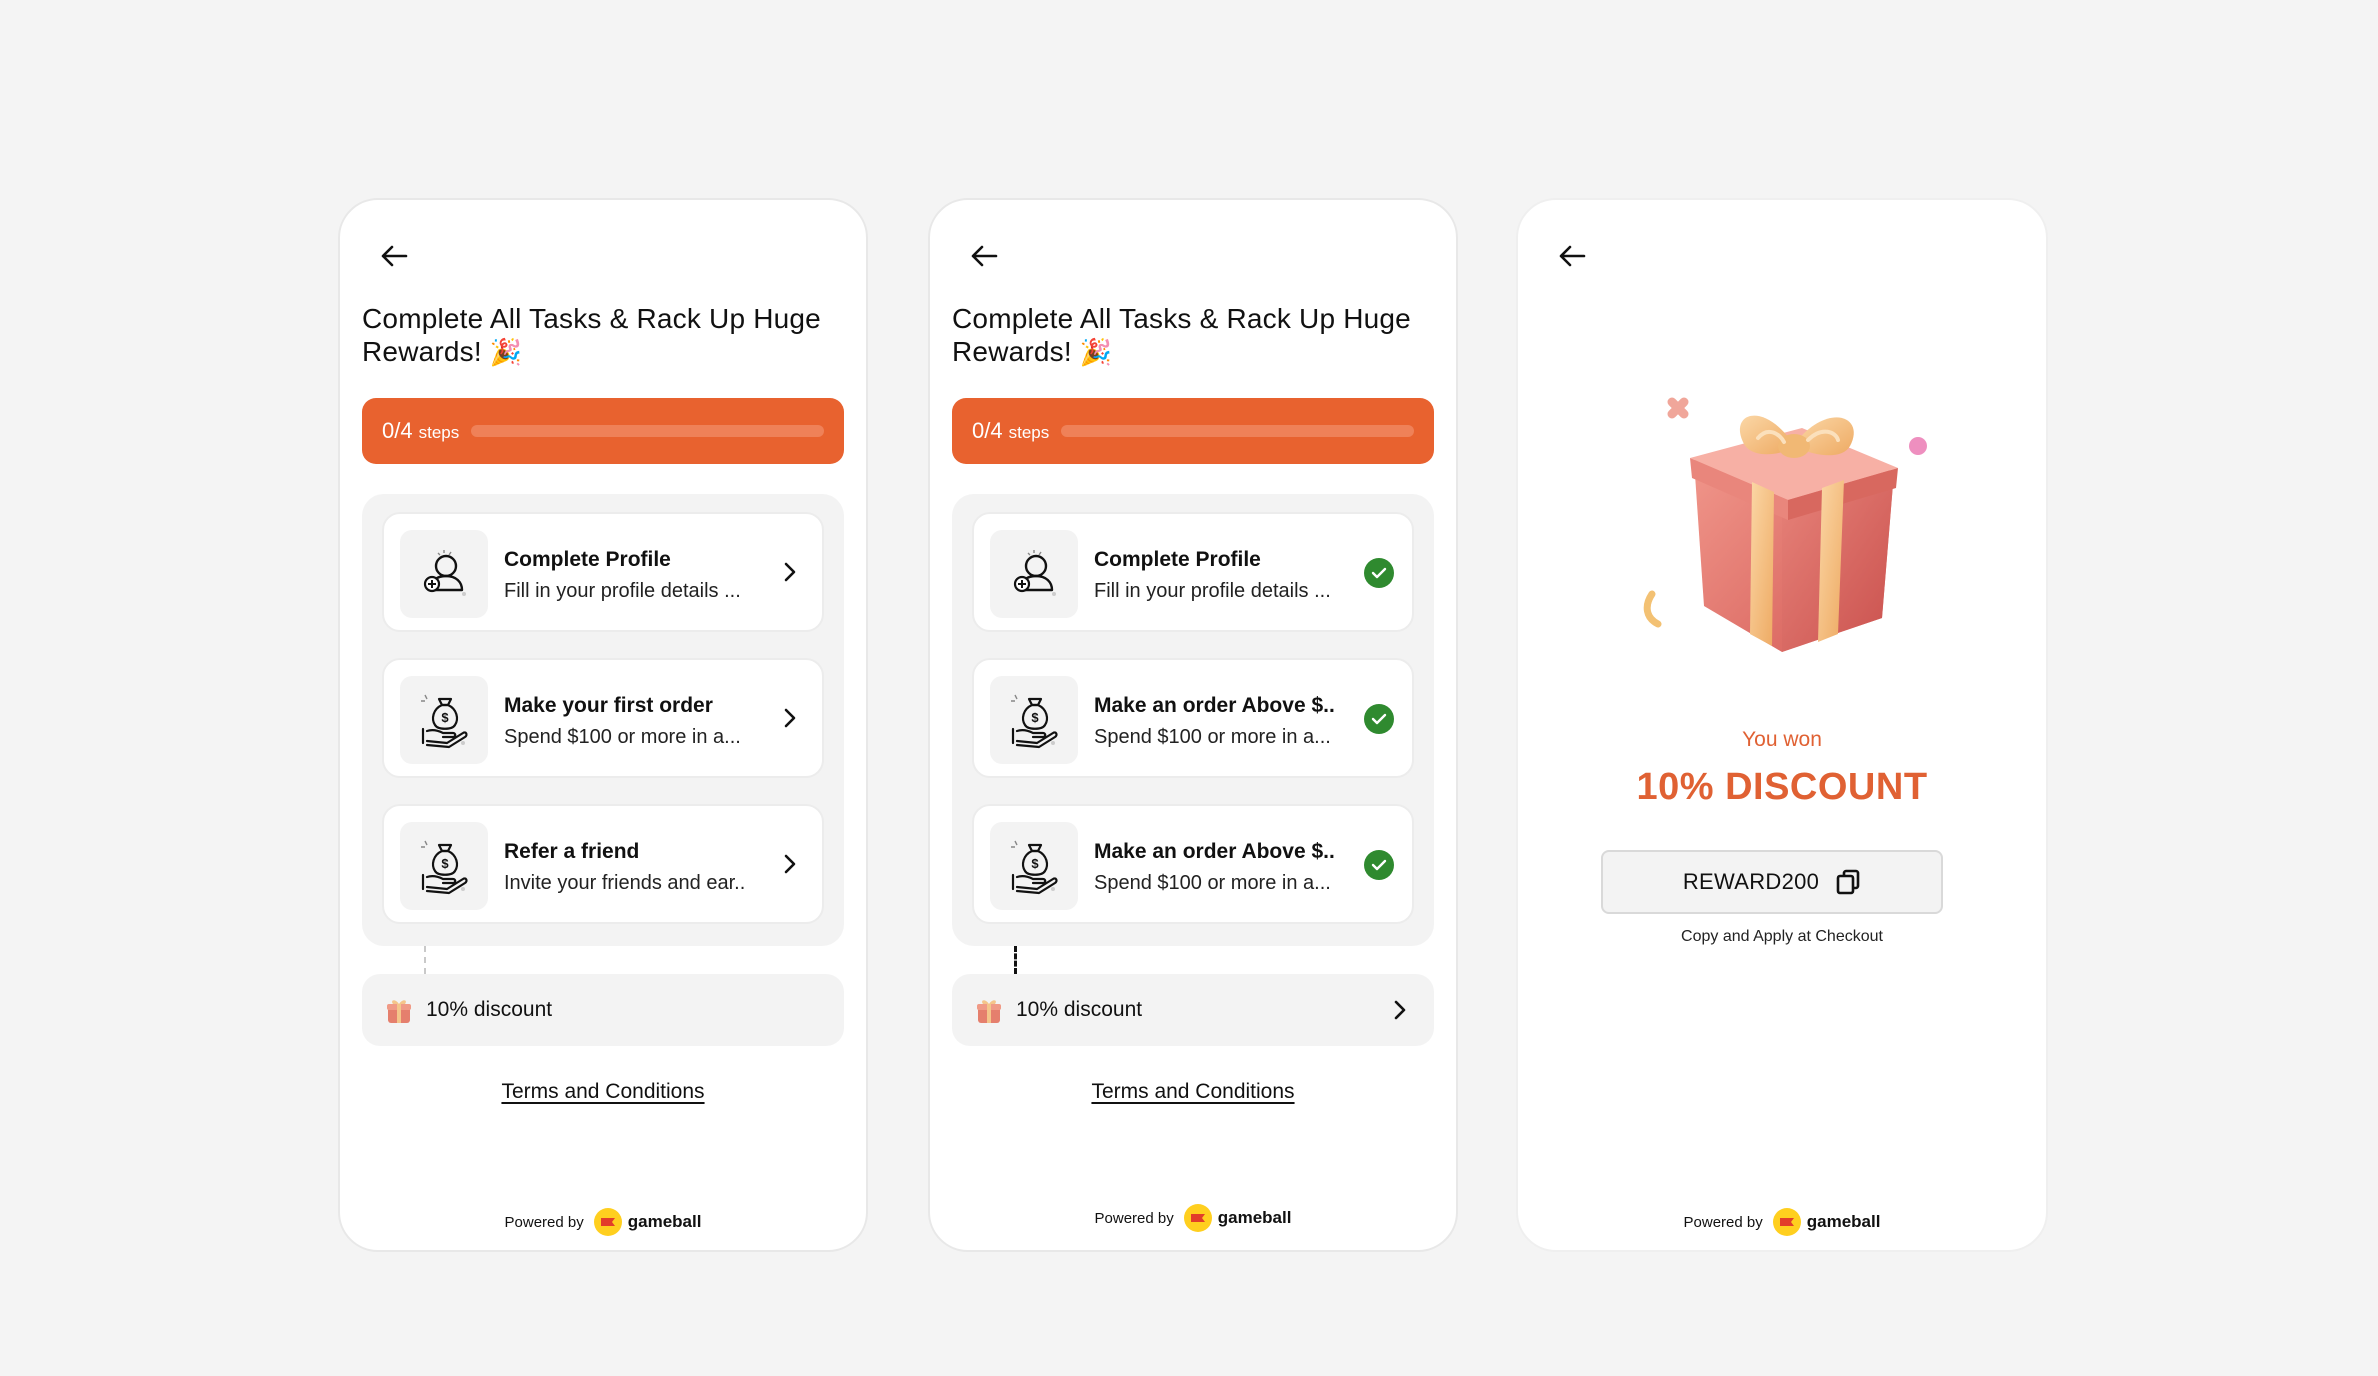  I want to click on task-name: Make your first order, so click(608, 705).